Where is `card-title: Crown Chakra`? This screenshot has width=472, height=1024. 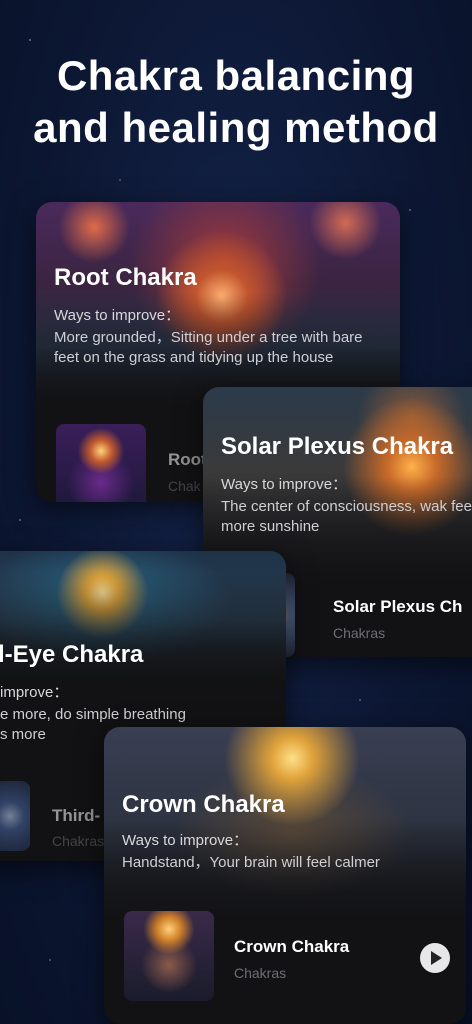
card-title: Crown Chakra is located at coordinates (203, 804).